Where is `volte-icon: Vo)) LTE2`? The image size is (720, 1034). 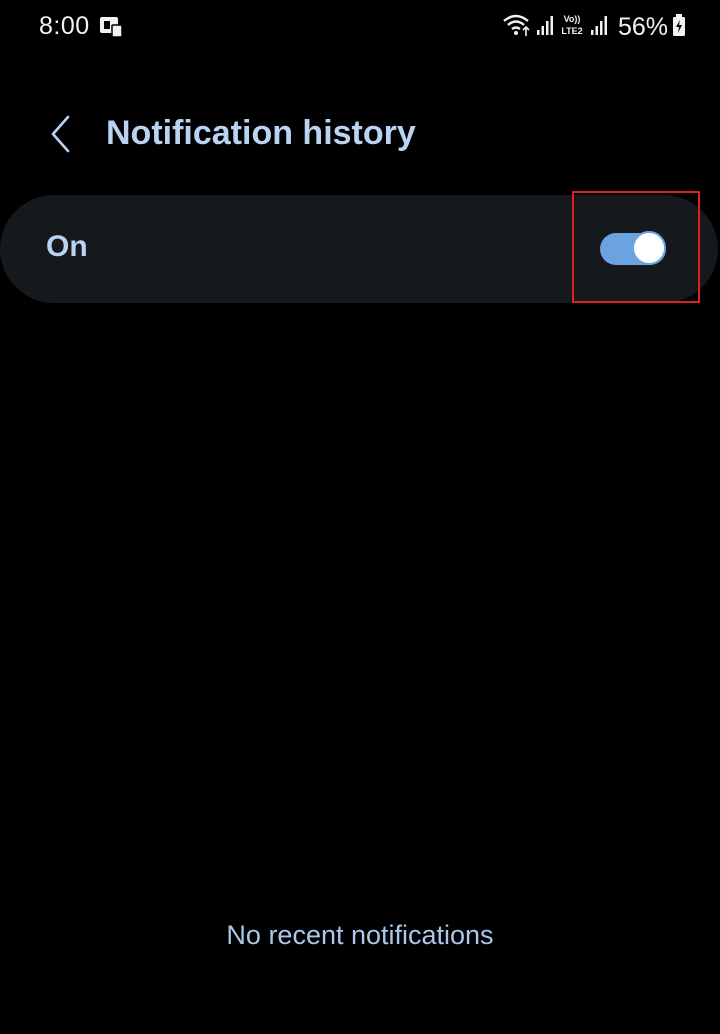
volte-icon: Vo)) LTE2 is located at coordinates (572, 27).